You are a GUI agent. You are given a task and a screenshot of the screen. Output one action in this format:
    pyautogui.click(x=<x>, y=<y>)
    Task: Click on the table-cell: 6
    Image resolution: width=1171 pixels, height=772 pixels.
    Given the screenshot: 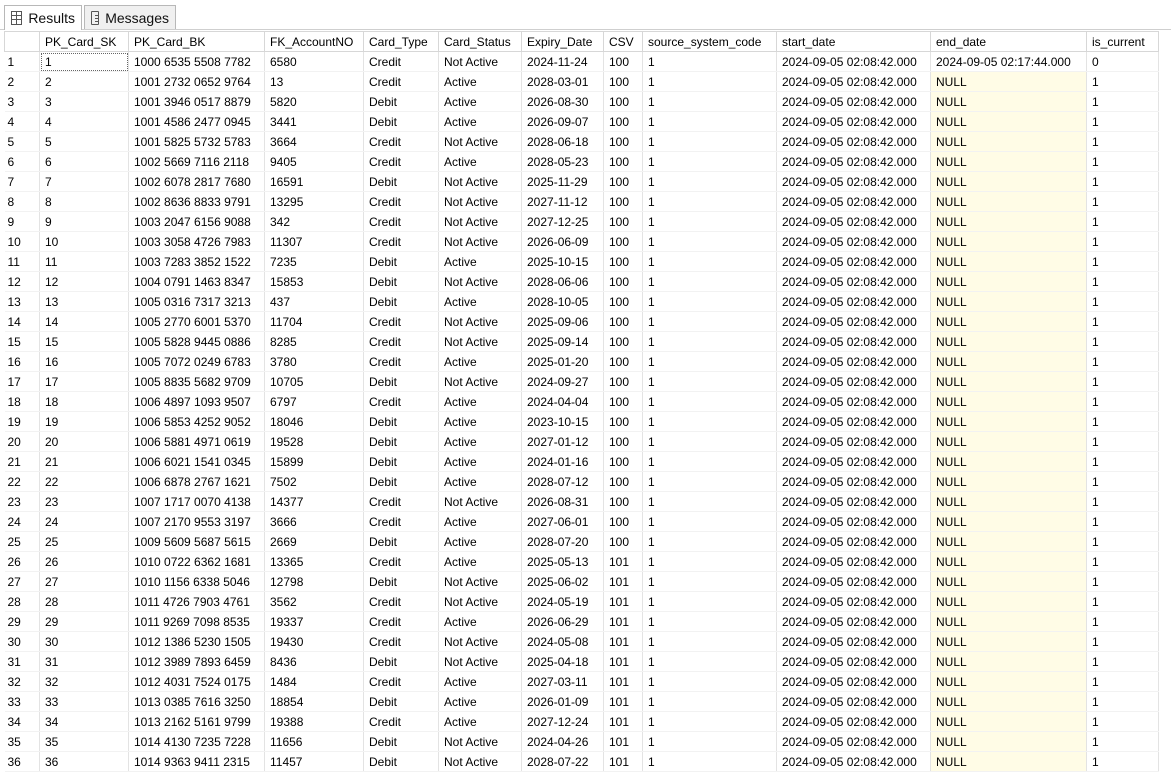 What is the action you would take?
    pyautogui.click(x=84, y=161)
    